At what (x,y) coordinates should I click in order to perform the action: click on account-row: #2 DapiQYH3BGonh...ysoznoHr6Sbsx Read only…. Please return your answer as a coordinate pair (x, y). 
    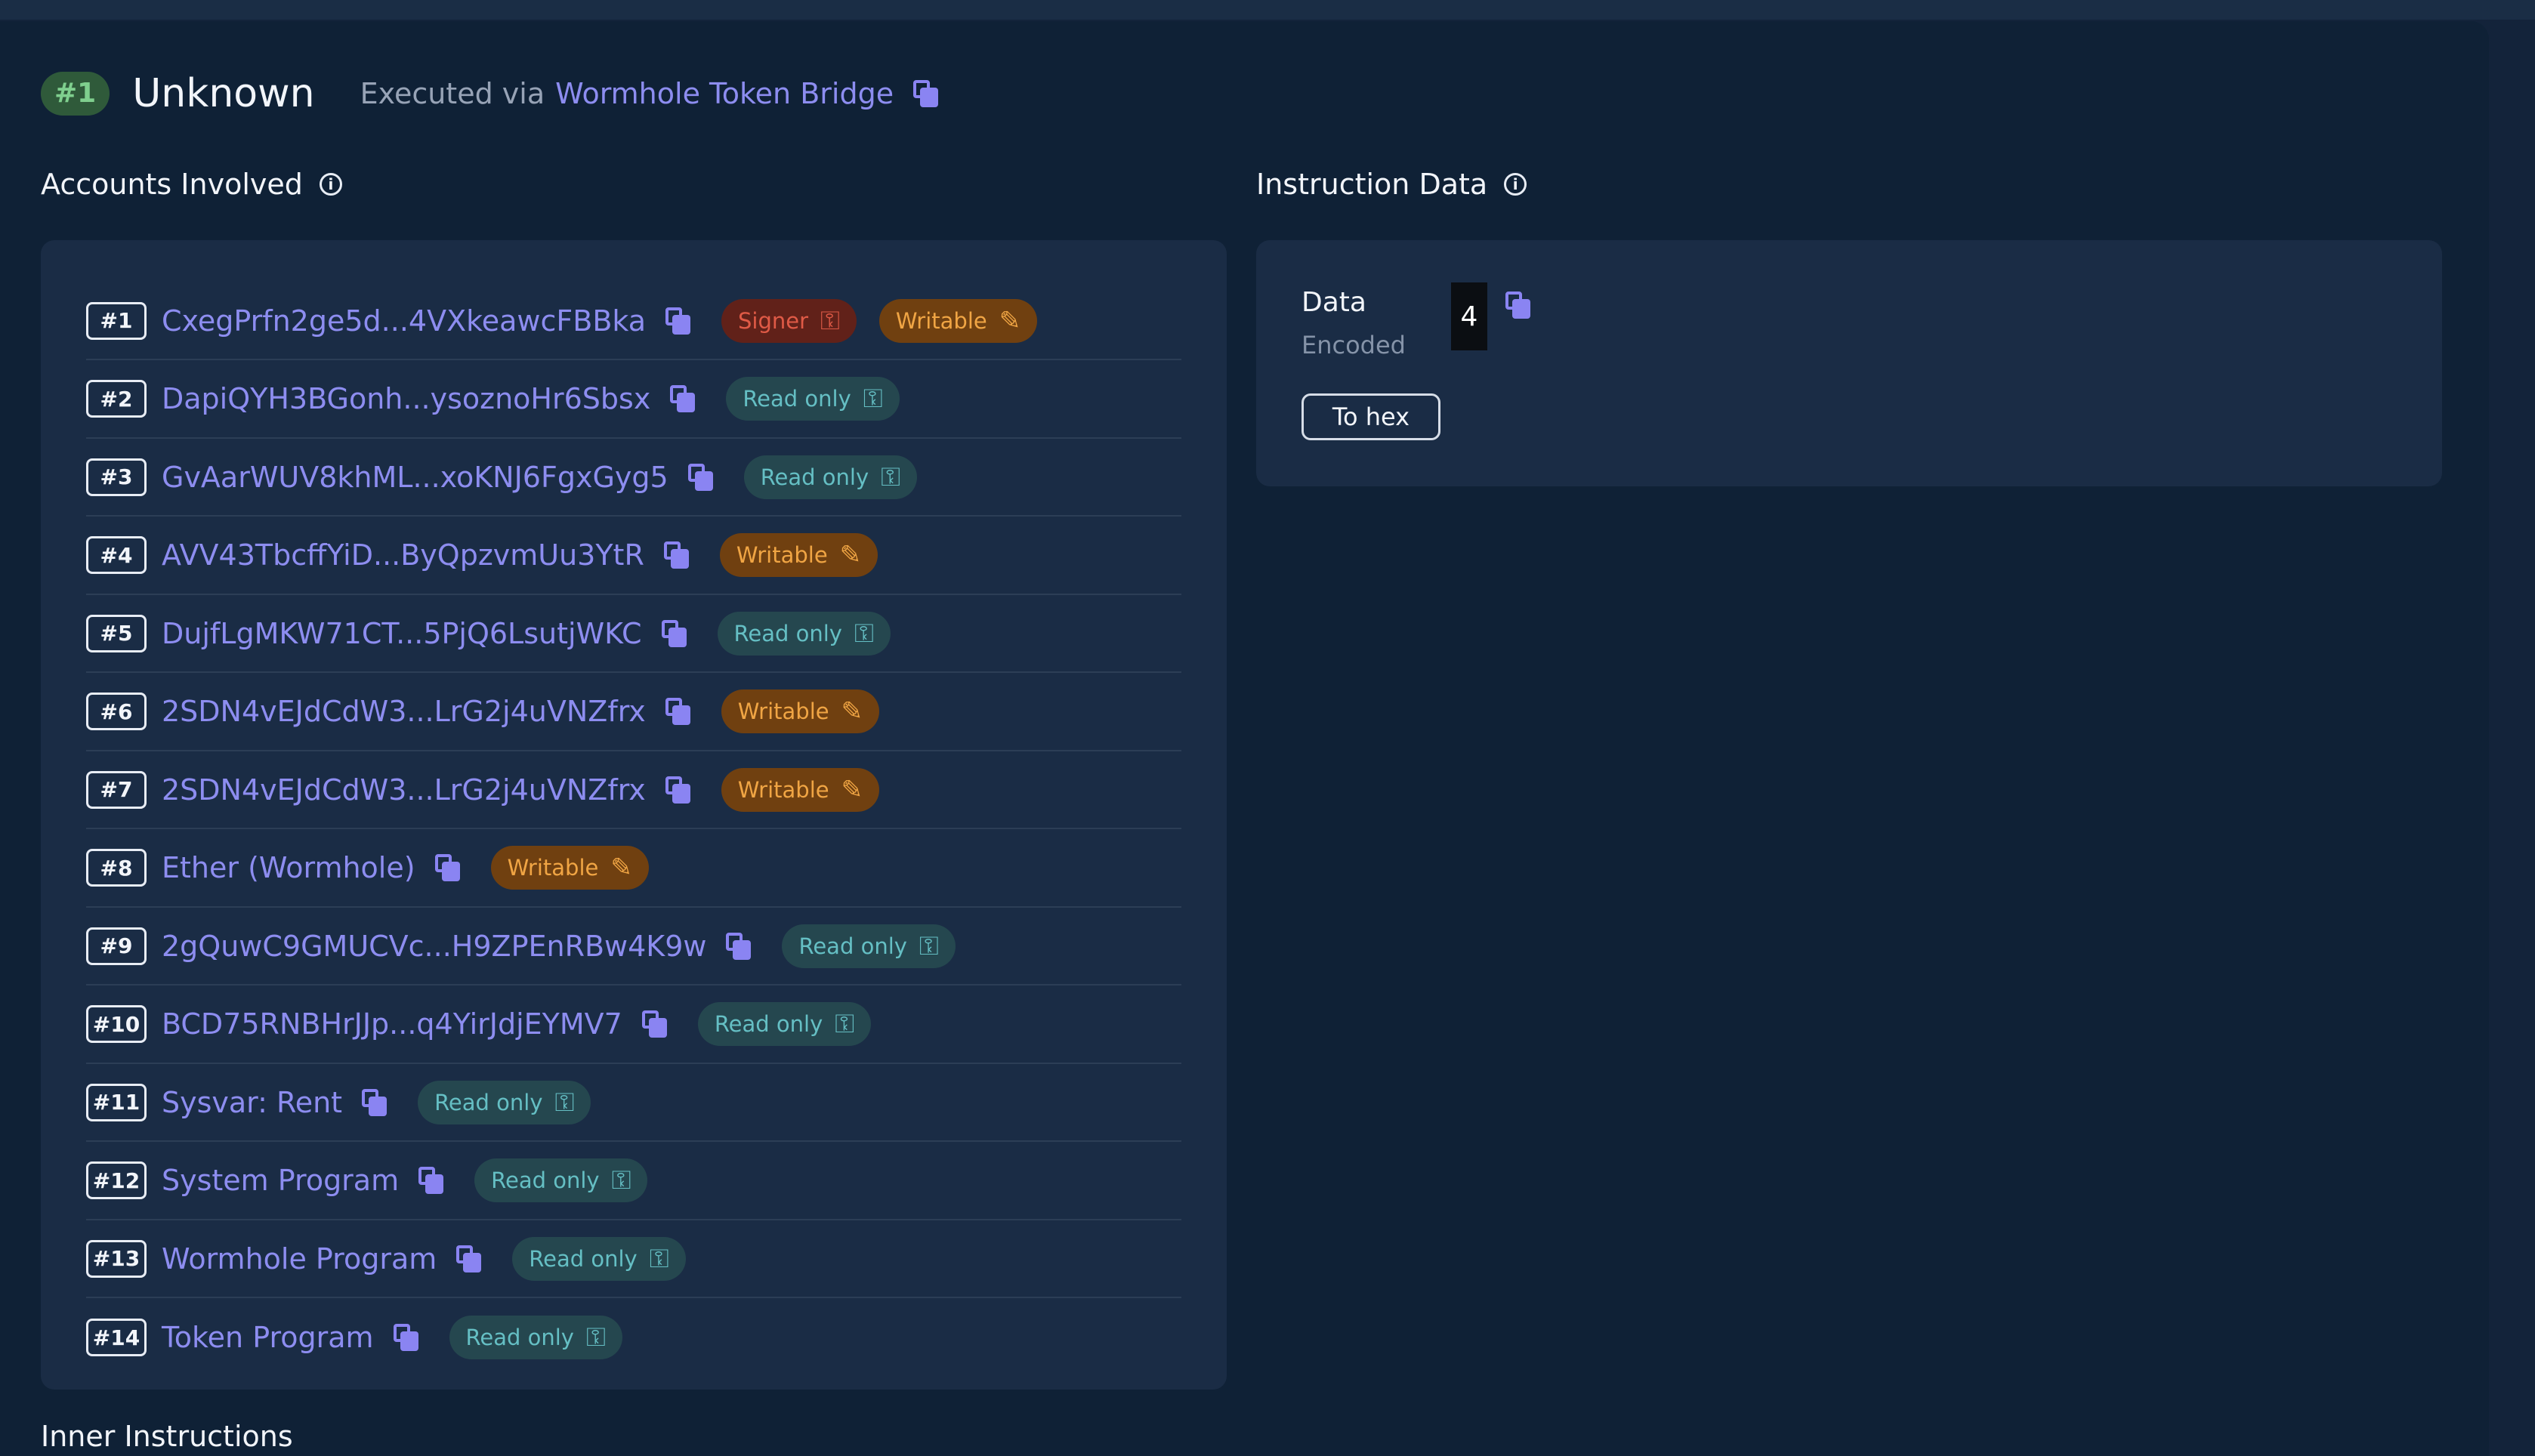
    Looking at the image, I should click on (634, 400).